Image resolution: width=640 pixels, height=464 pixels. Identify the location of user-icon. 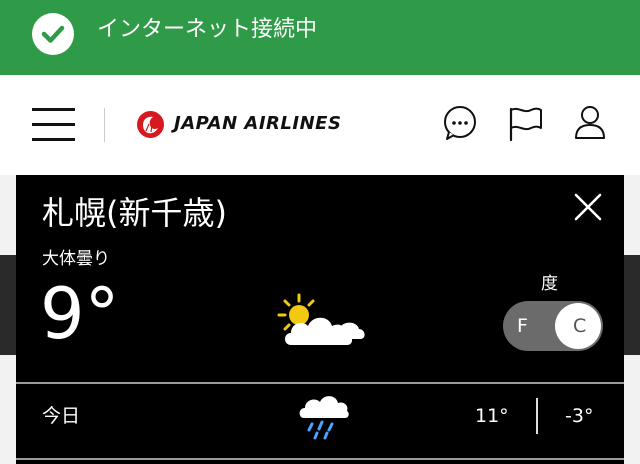
(590, 123).